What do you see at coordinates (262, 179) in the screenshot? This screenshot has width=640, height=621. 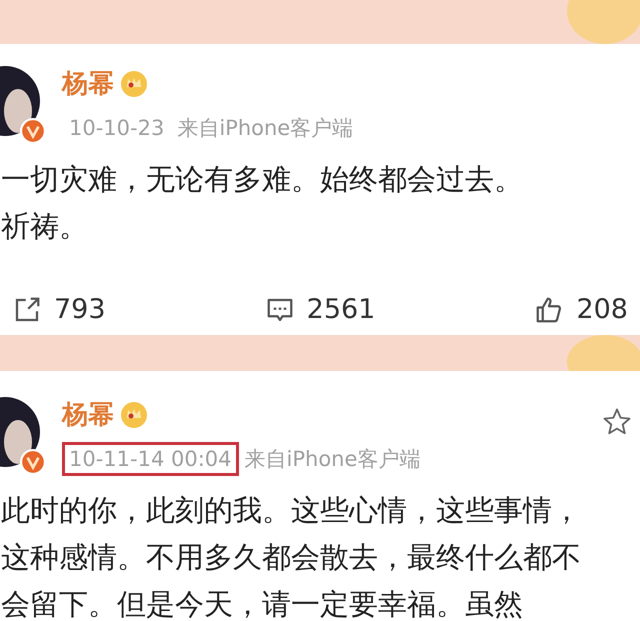 I see `post-text-line: 一切灾难，无论有多难。始终都会过去。` at bounding box center [262, 179].